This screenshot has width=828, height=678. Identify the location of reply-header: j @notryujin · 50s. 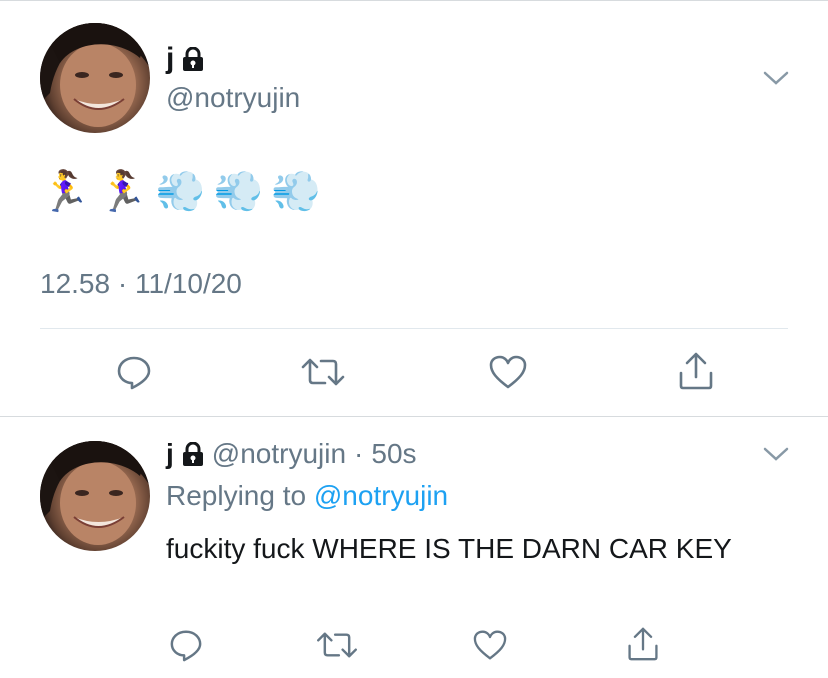
(291, 454).